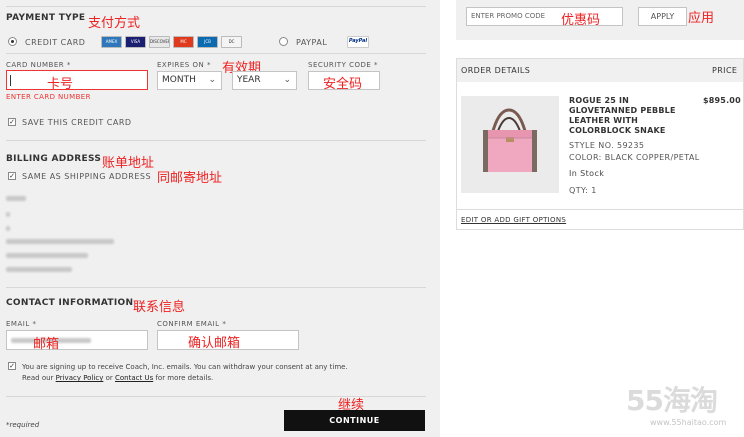 The width and height of the screenshot is (744, 437). What do you see at coordinates (159, 307) in the screenshot?
I see `contact-info-annotation: 联系信息` at bounding box center [159, 307].